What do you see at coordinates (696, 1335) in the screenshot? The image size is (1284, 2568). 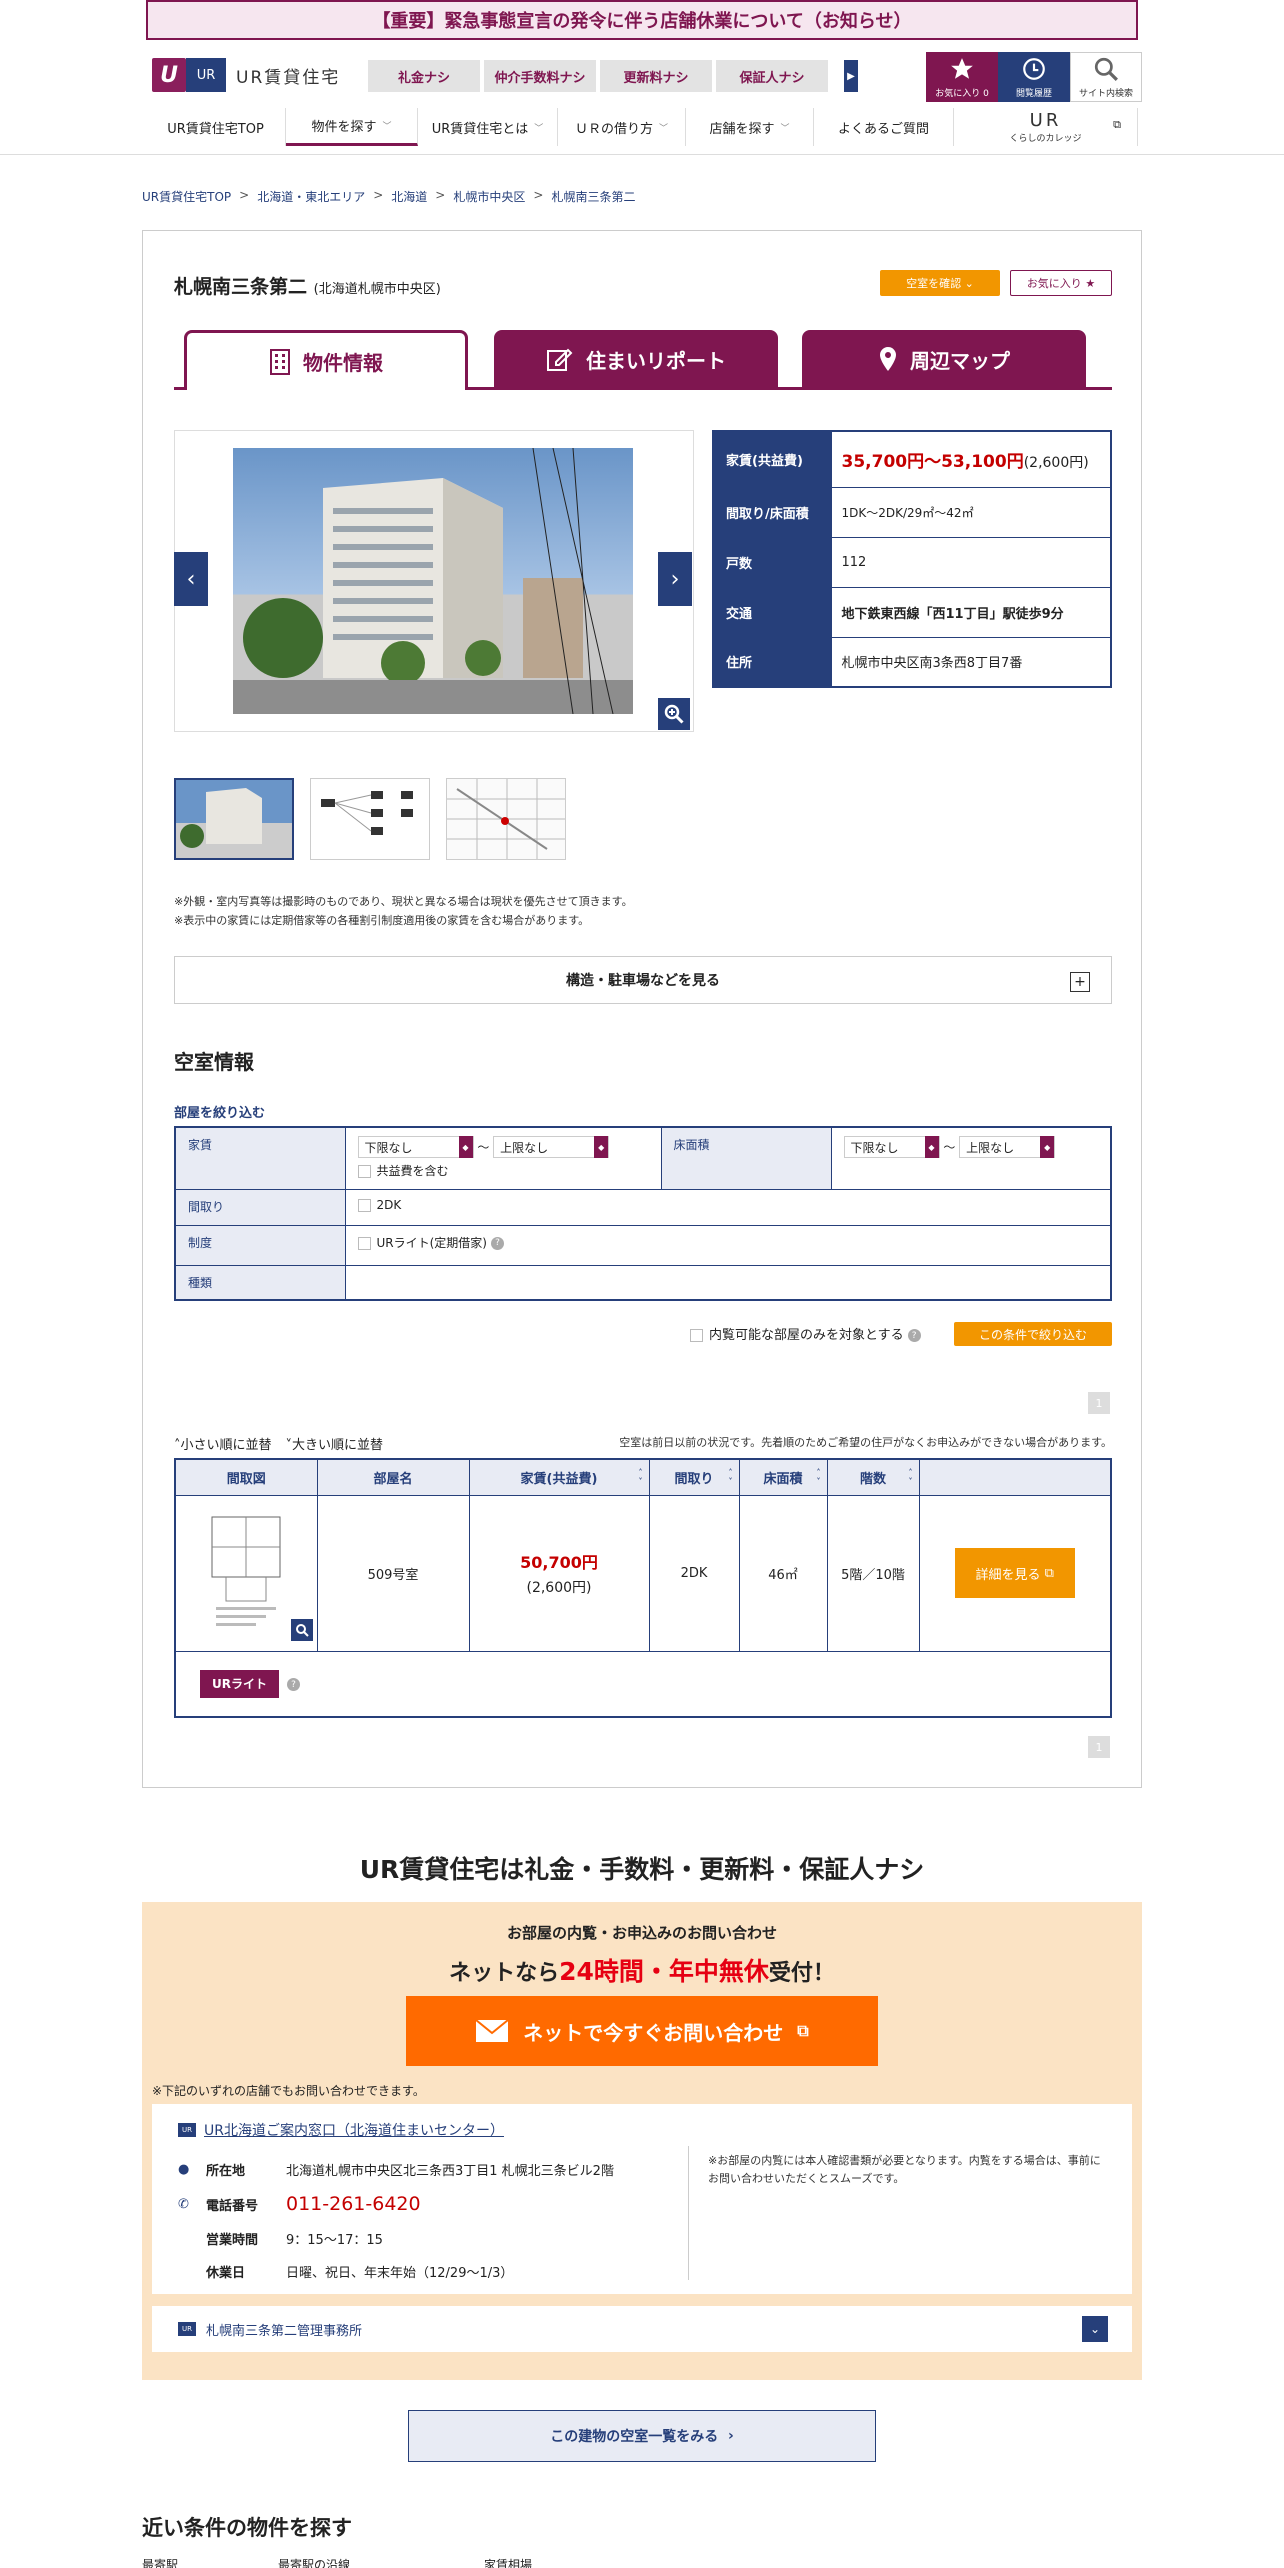 I see `viewable-only-checkbox` at bounding box center [696, 1335].